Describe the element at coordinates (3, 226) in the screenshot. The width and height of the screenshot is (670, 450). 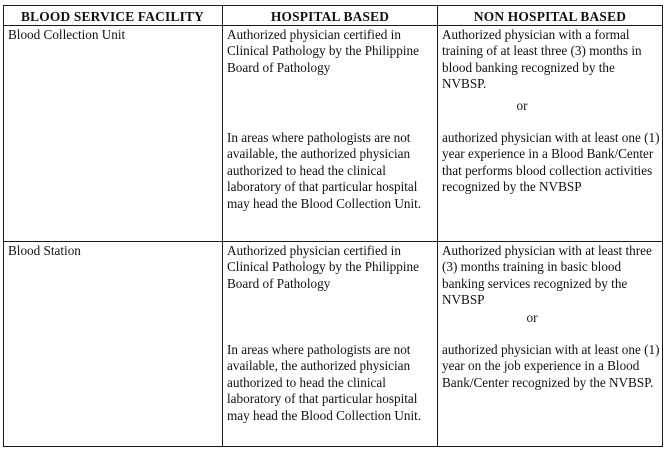
I see `rule-left` at that location.